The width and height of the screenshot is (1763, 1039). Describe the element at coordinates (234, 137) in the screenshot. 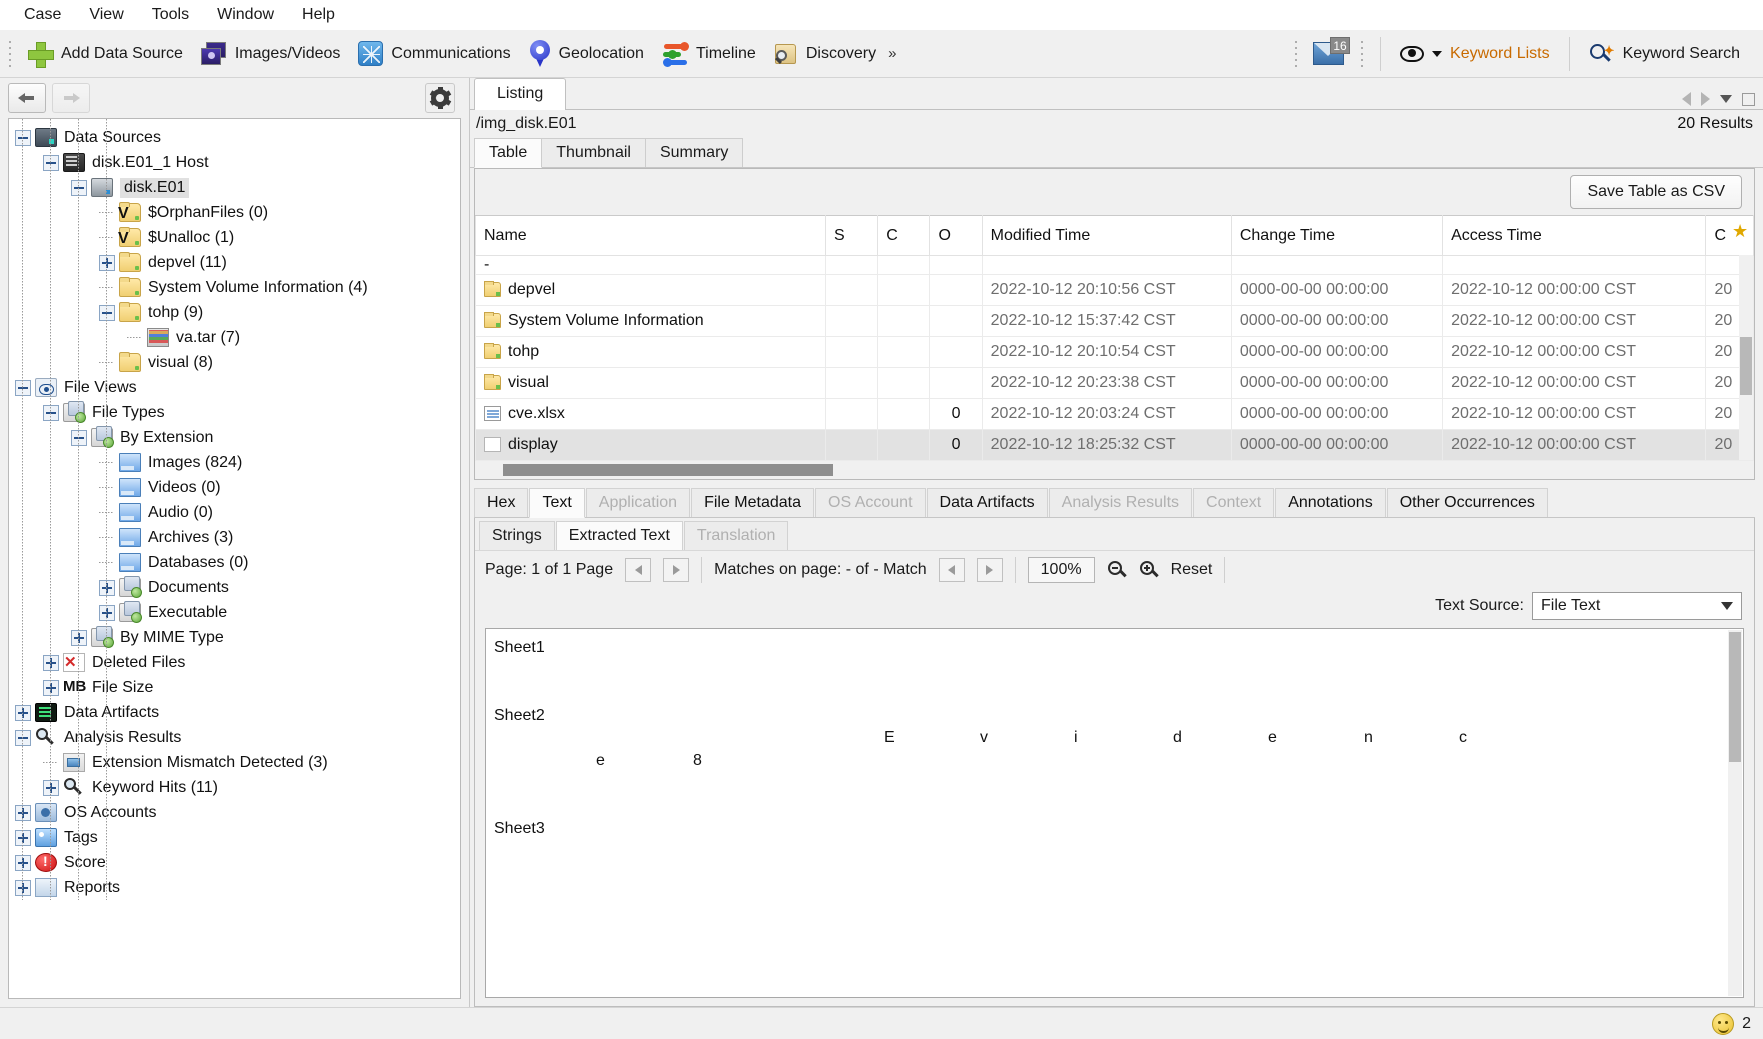

I see `tree-item: Data Sources` at that location.